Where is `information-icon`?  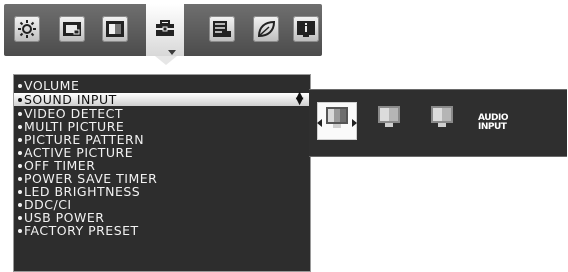
information-icon is located at coordinates (306, 29).